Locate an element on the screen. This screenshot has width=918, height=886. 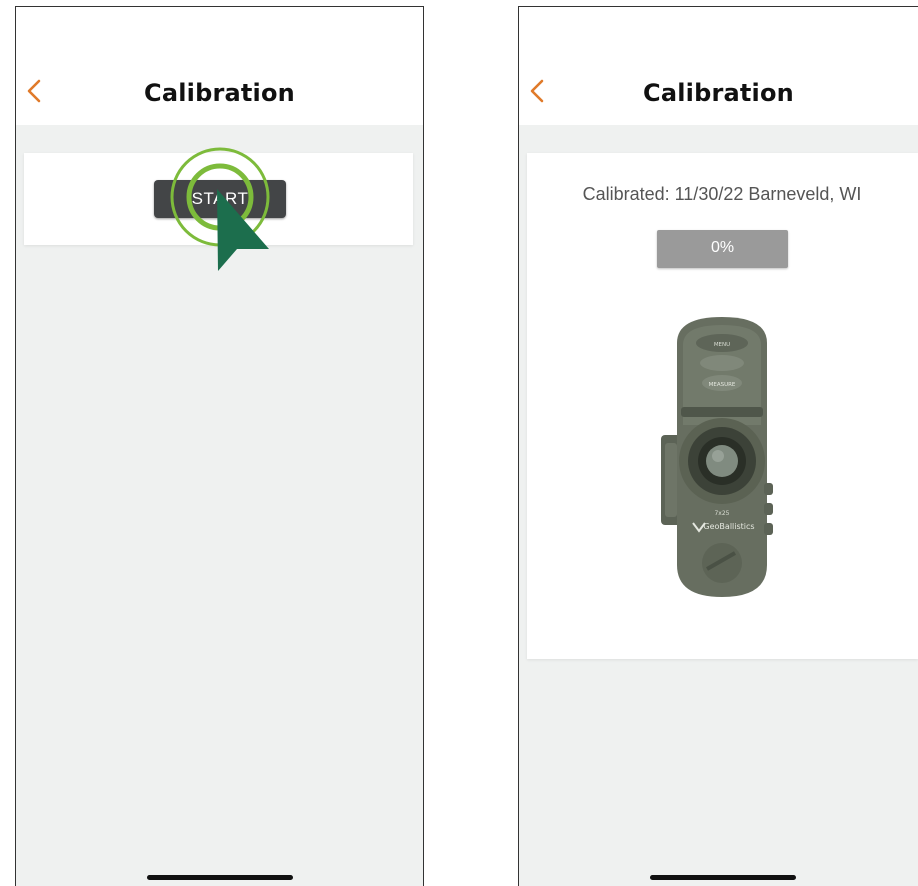
progress-label: 0% is located at coordinates (722, 247).